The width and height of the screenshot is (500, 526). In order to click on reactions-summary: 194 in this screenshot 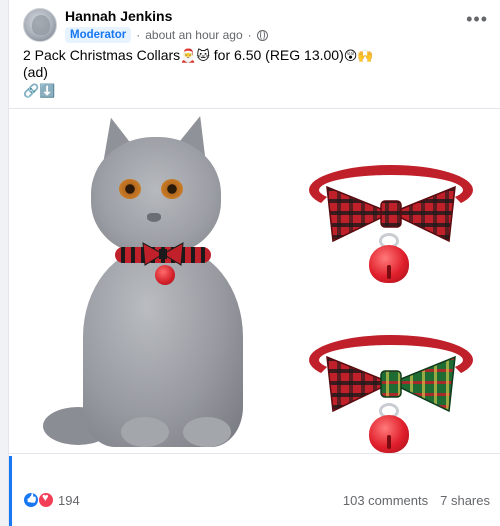, I will do `click(51, 500)`.